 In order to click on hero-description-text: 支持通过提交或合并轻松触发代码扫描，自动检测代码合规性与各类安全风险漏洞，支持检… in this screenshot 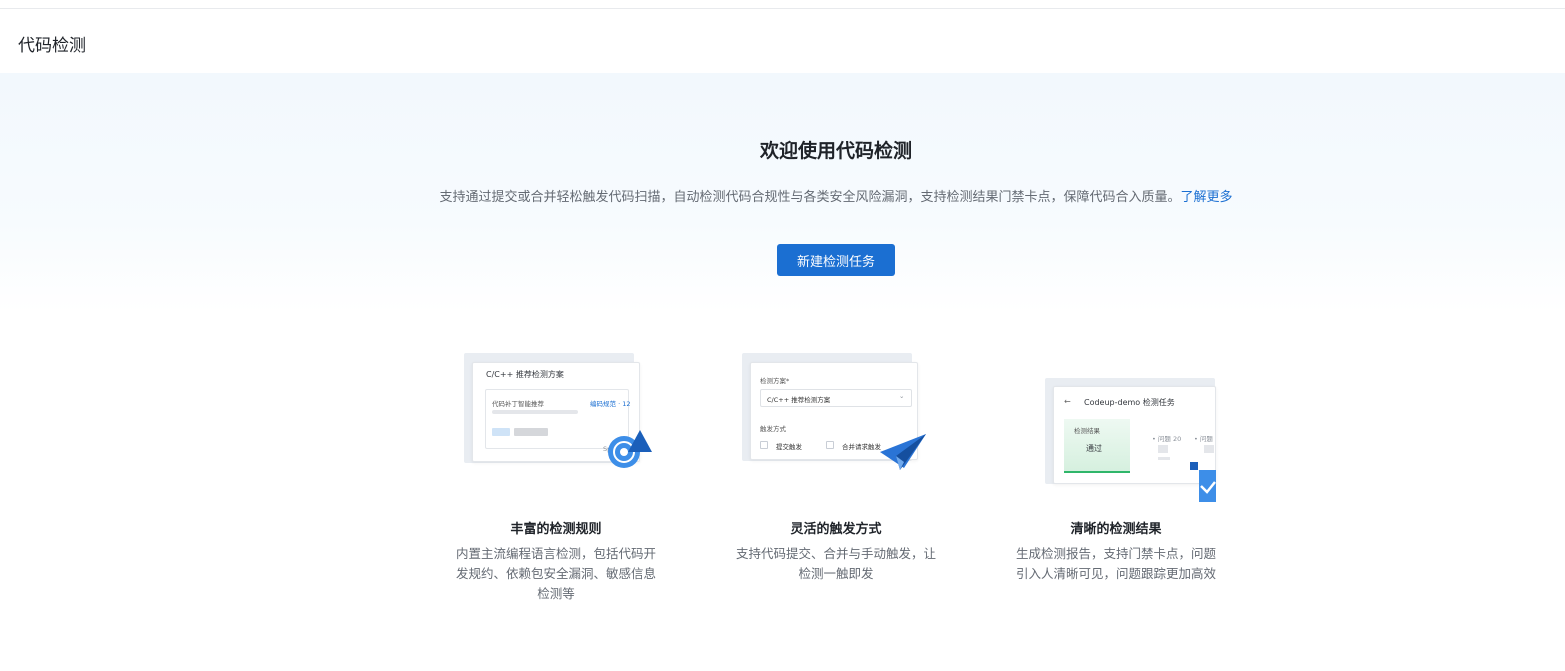, I will do `click(810, 197)`.